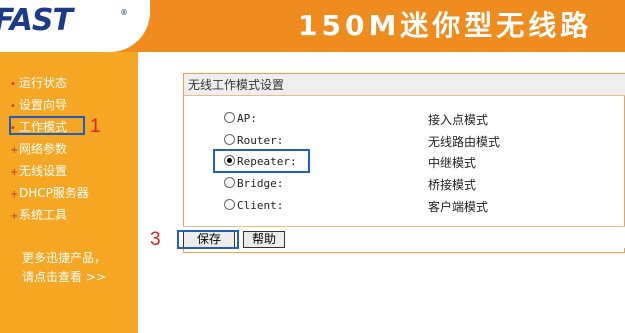 This screenshot has width=625, height=333. I want to click on help-button: 帮助, so click(264, 239).